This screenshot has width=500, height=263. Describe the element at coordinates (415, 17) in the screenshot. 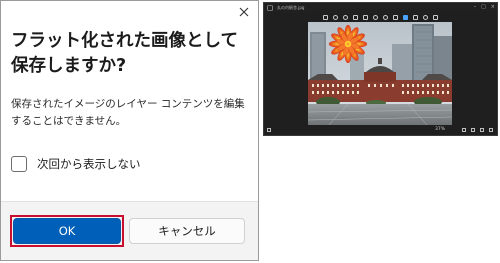

I see `edit-icon` at that location.